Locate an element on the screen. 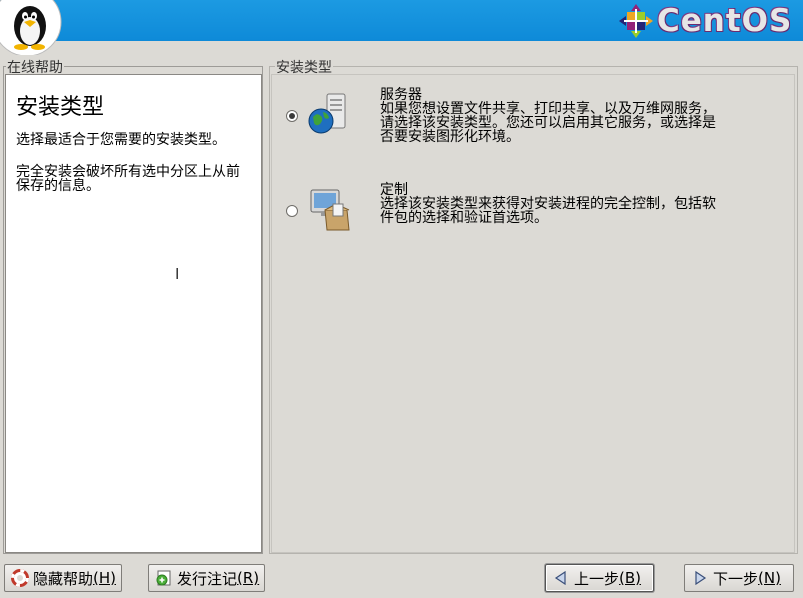  back-accel: (B) is located at coordinates (630, 578).